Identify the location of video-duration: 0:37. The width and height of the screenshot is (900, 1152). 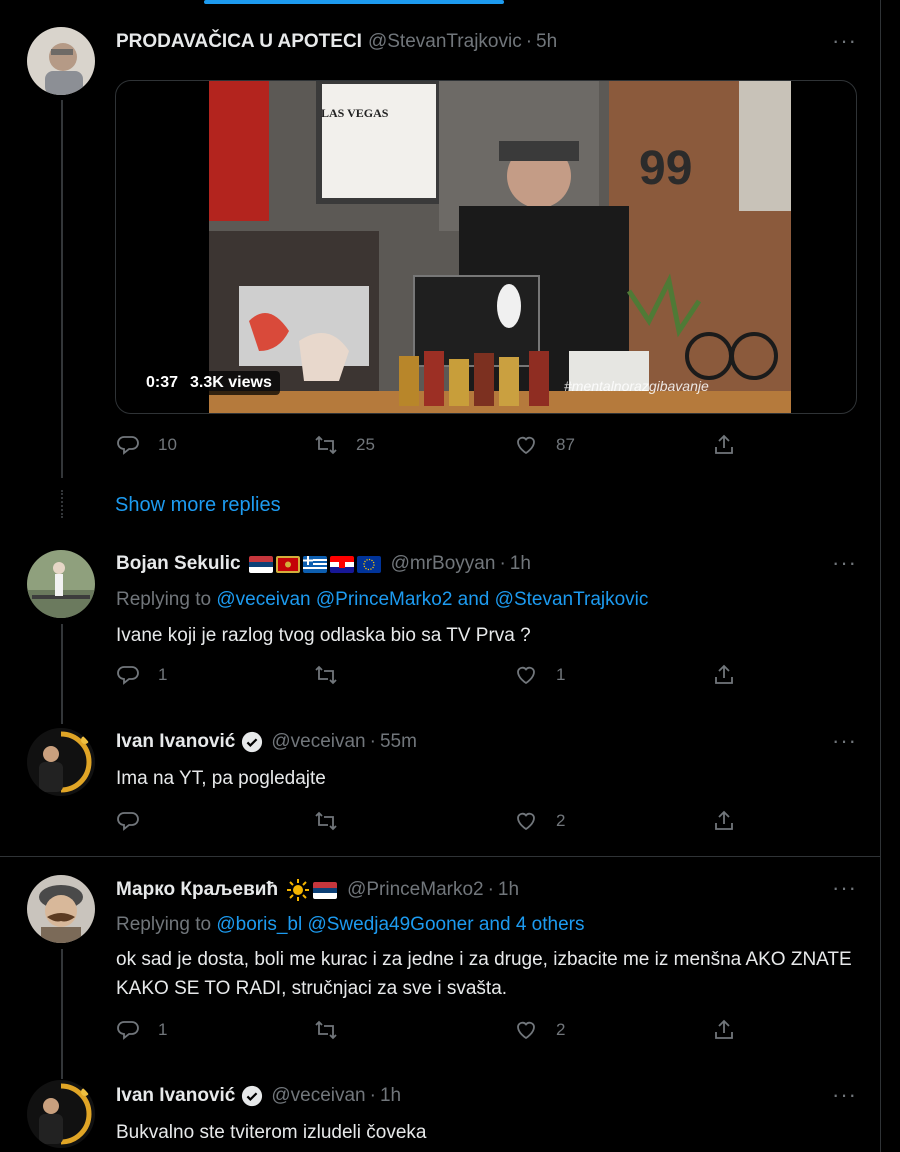
(162, 382).